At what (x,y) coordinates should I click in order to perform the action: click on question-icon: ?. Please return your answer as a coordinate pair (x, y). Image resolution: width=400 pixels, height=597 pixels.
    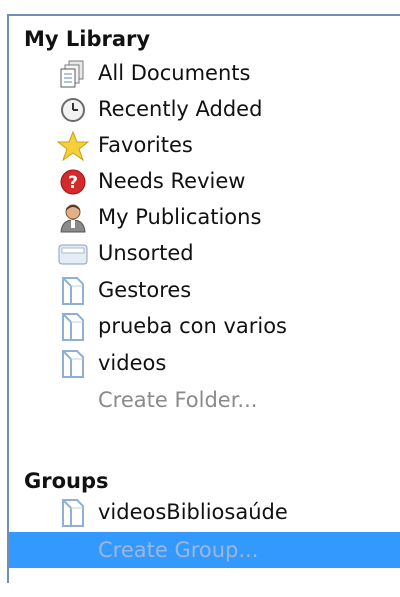
    Looking at the image, I should click on (73, 182).